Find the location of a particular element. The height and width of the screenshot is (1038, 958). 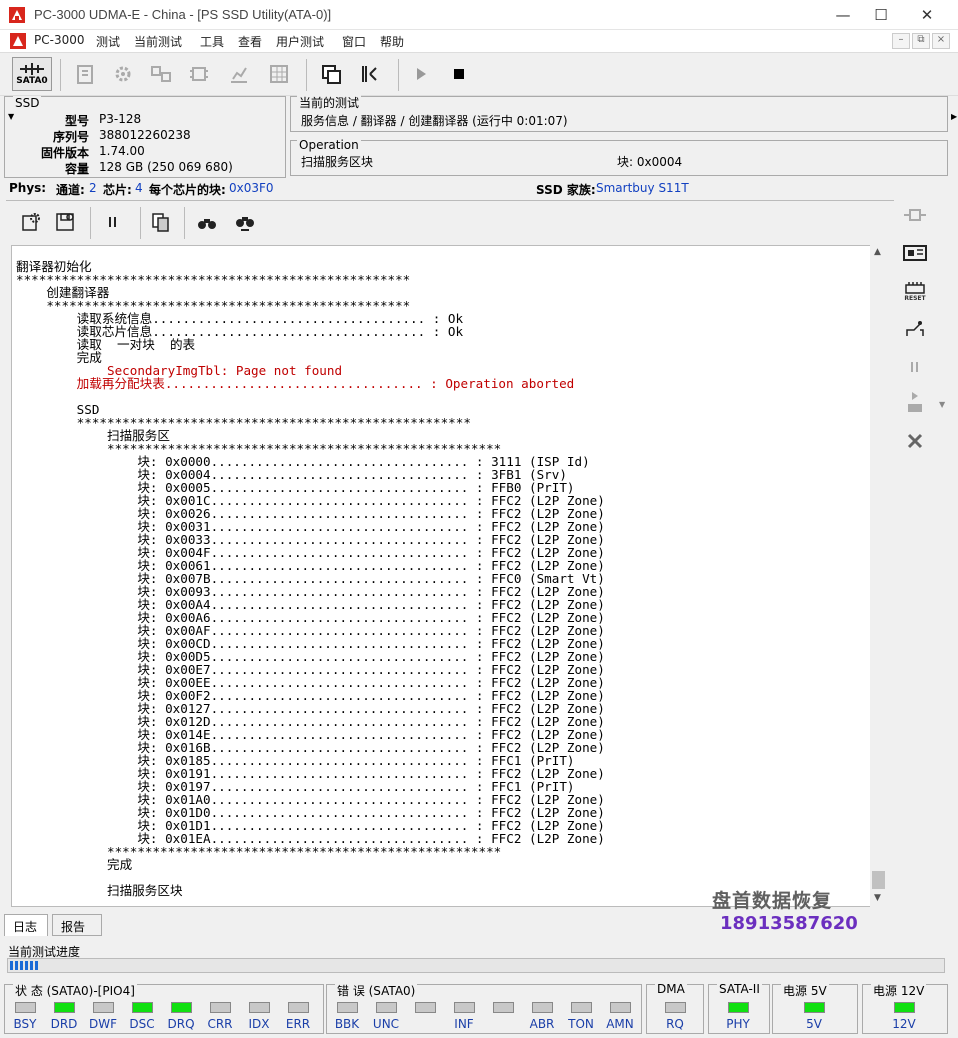

passport-button is located at coordinates (85, 74).